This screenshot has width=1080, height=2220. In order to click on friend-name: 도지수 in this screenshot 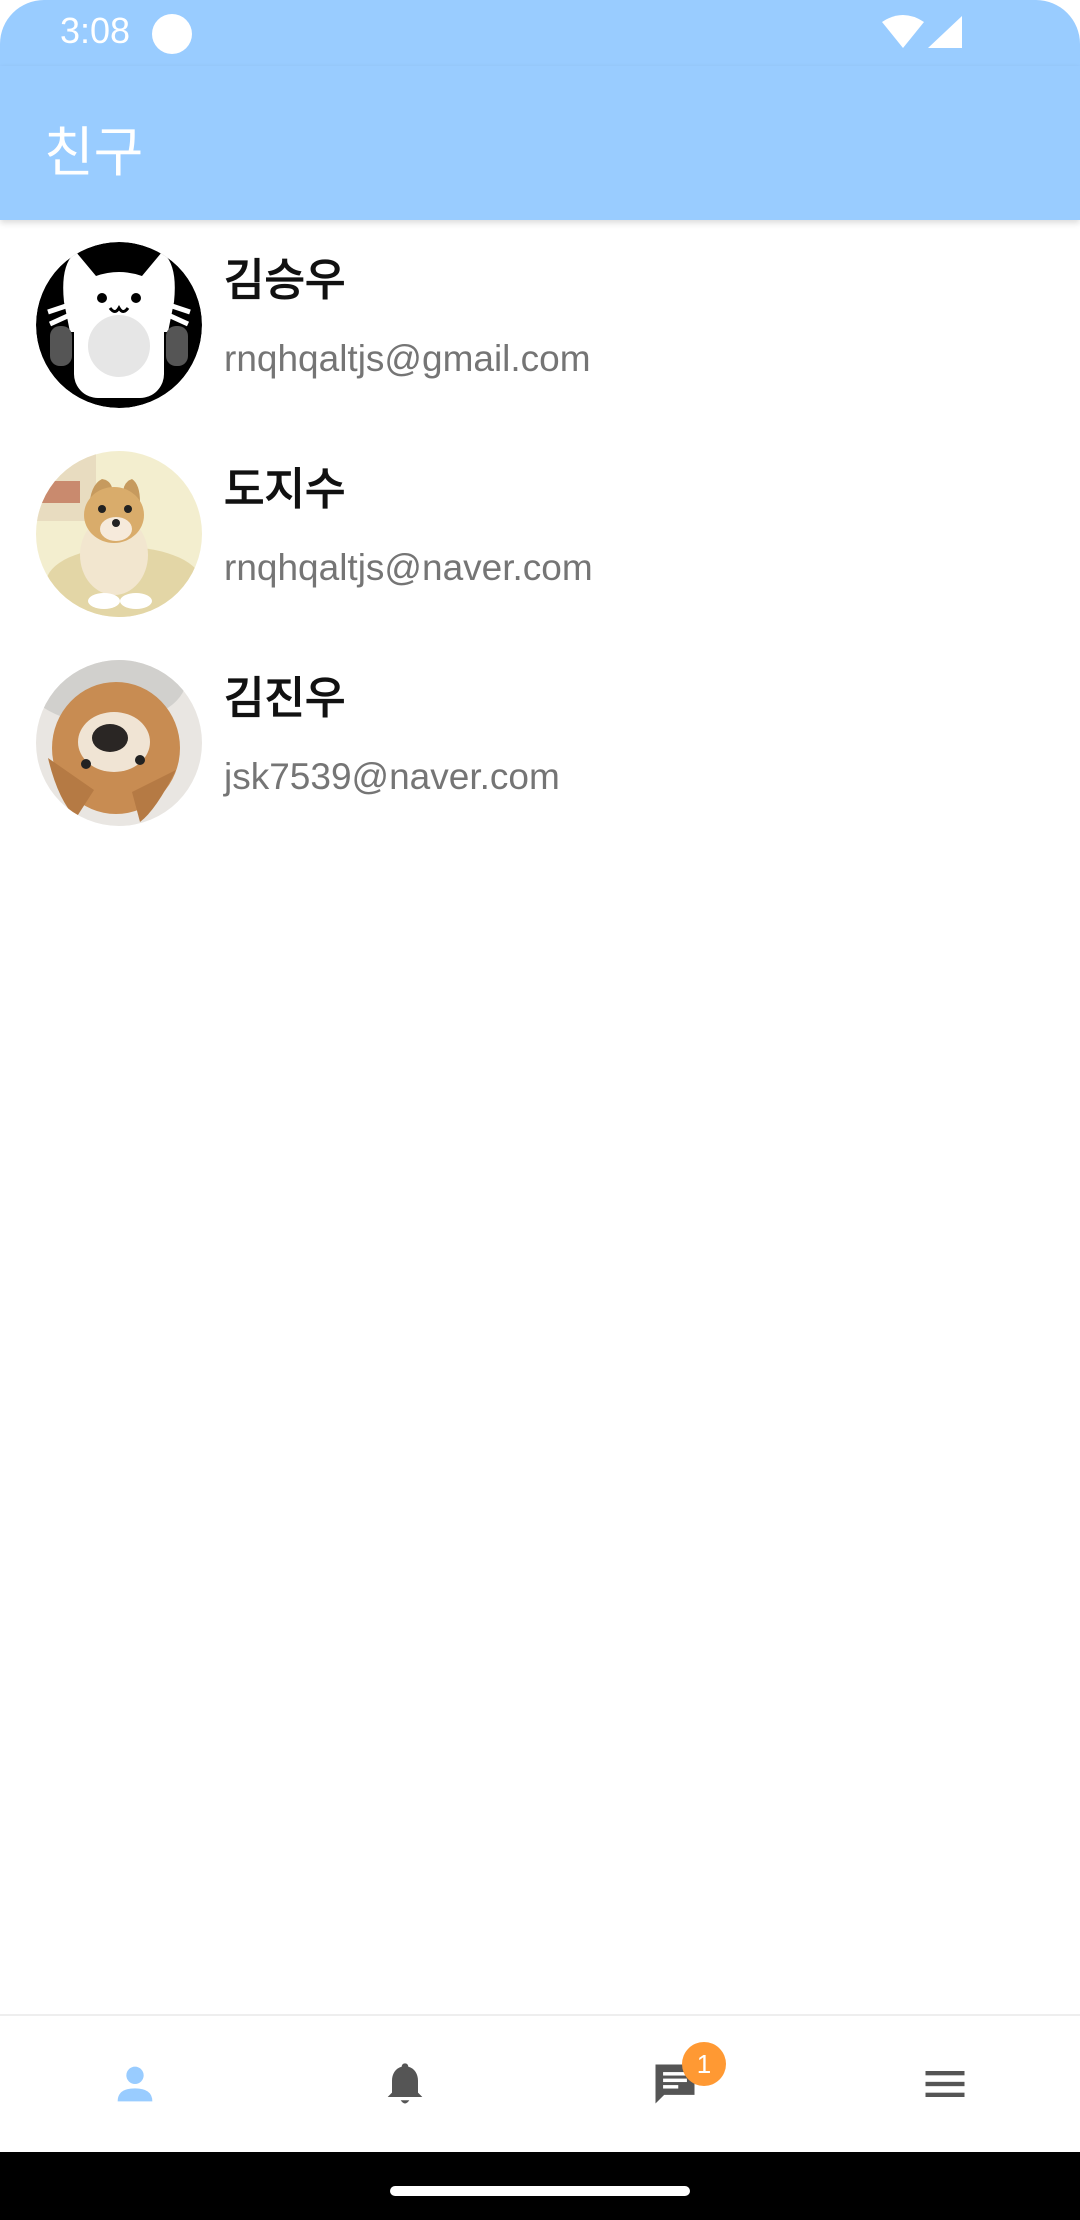, I will do `click(285, 489)`.